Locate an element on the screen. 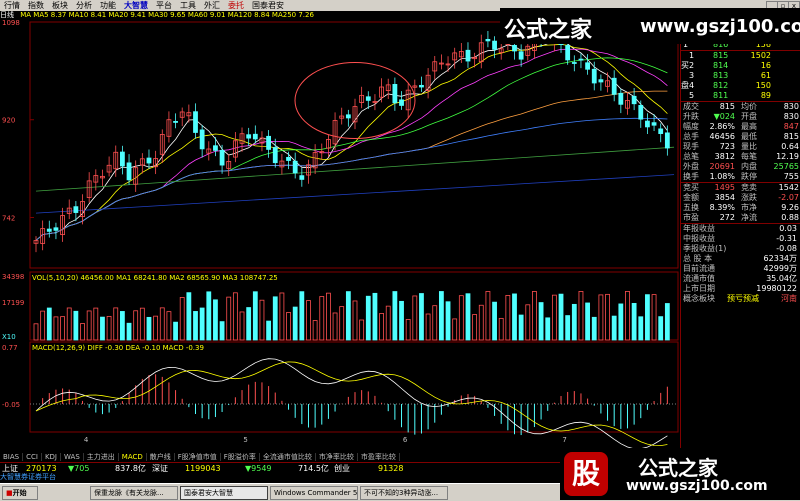 This screenshot has height=501, width=800. menu-item: 板块 is located at coordinates (60, 5).